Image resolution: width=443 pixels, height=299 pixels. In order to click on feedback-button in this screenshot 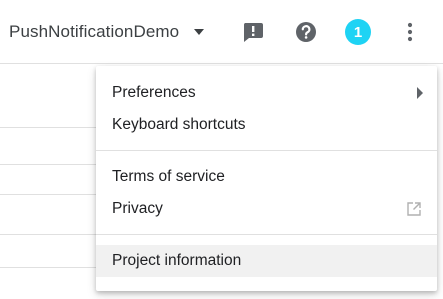, I will do `click(253, 32)`.